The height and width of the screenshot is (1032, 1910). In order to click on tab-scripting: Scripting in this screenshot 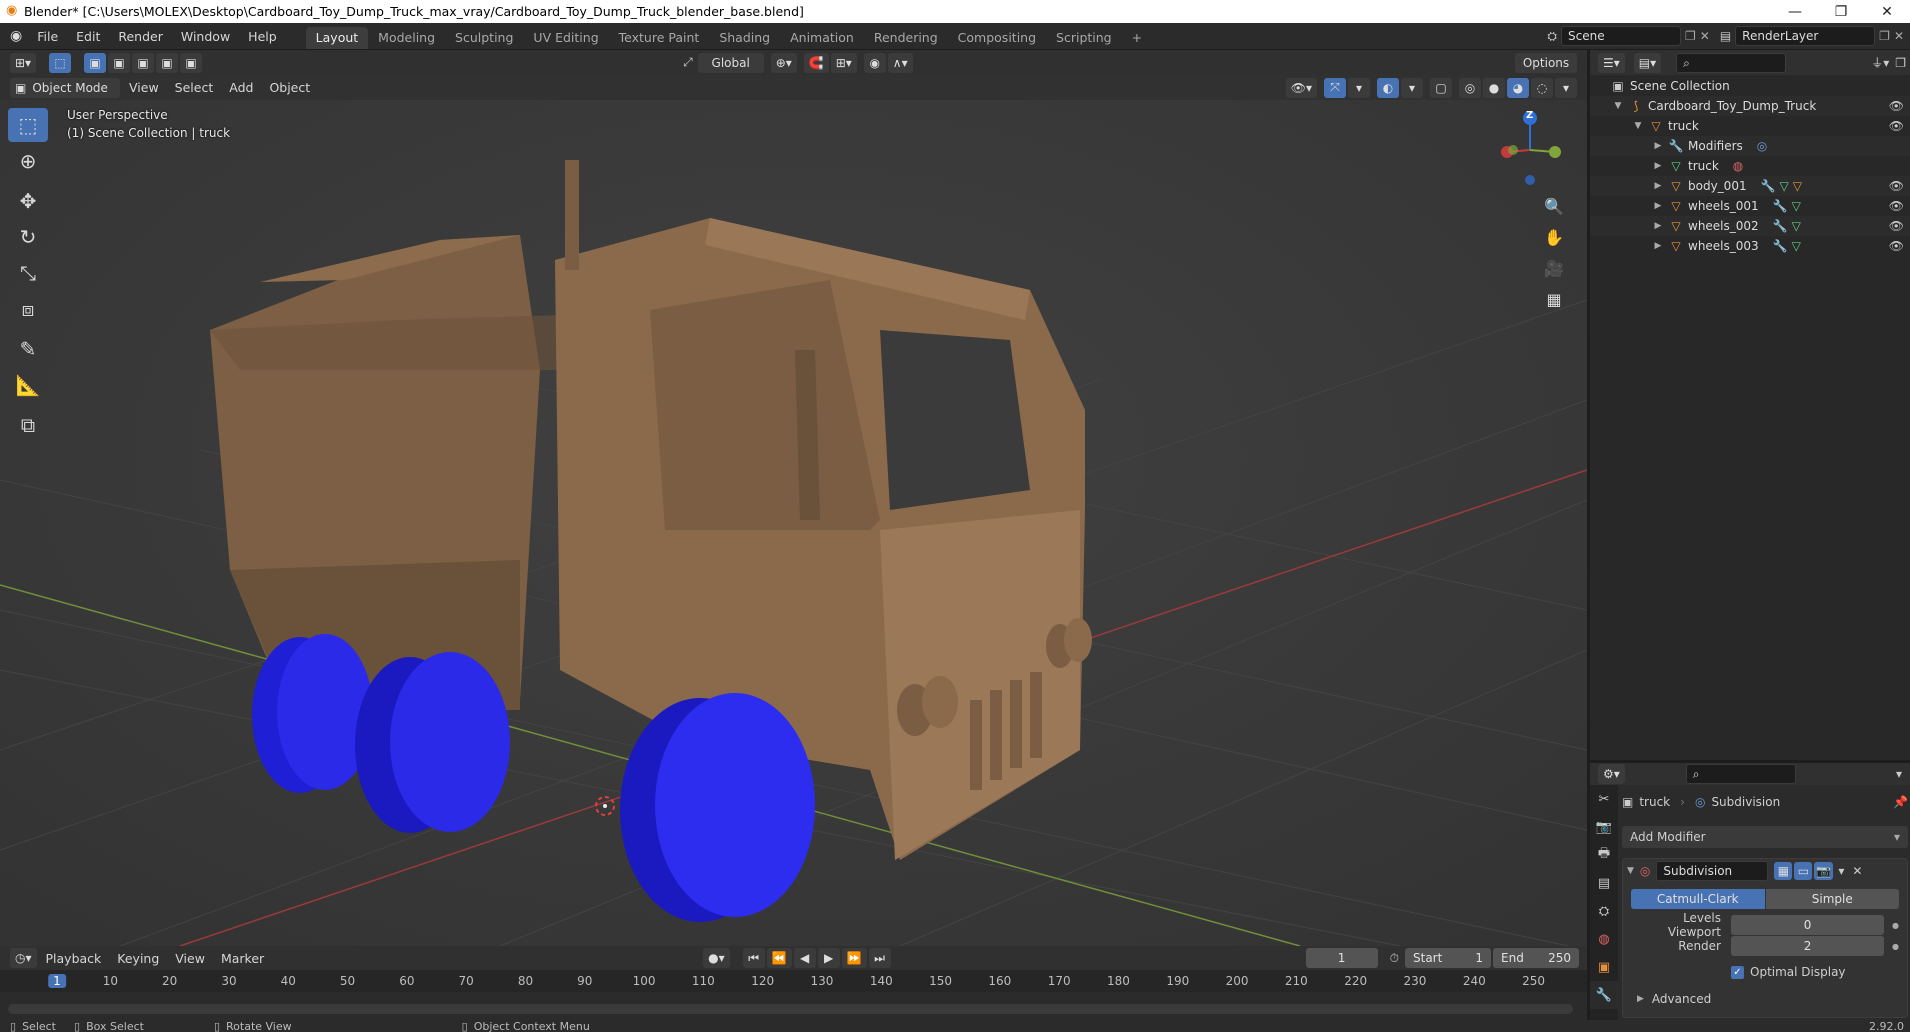, I will do `click(1084, 38)`.